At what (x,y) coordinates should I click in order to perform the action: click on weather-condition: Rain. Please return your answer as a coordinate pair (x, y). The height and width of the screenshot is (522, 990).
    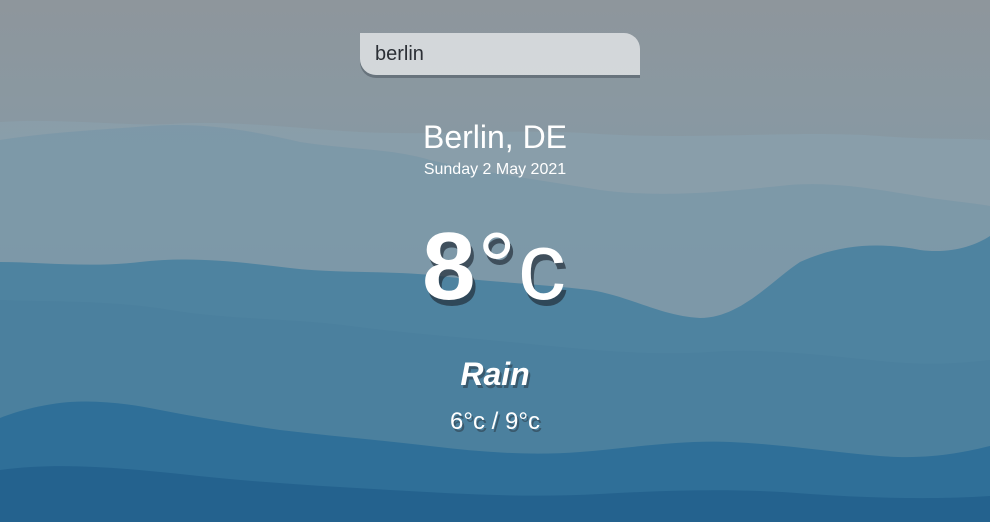
    Looking at the image, I should click on (495, 374).